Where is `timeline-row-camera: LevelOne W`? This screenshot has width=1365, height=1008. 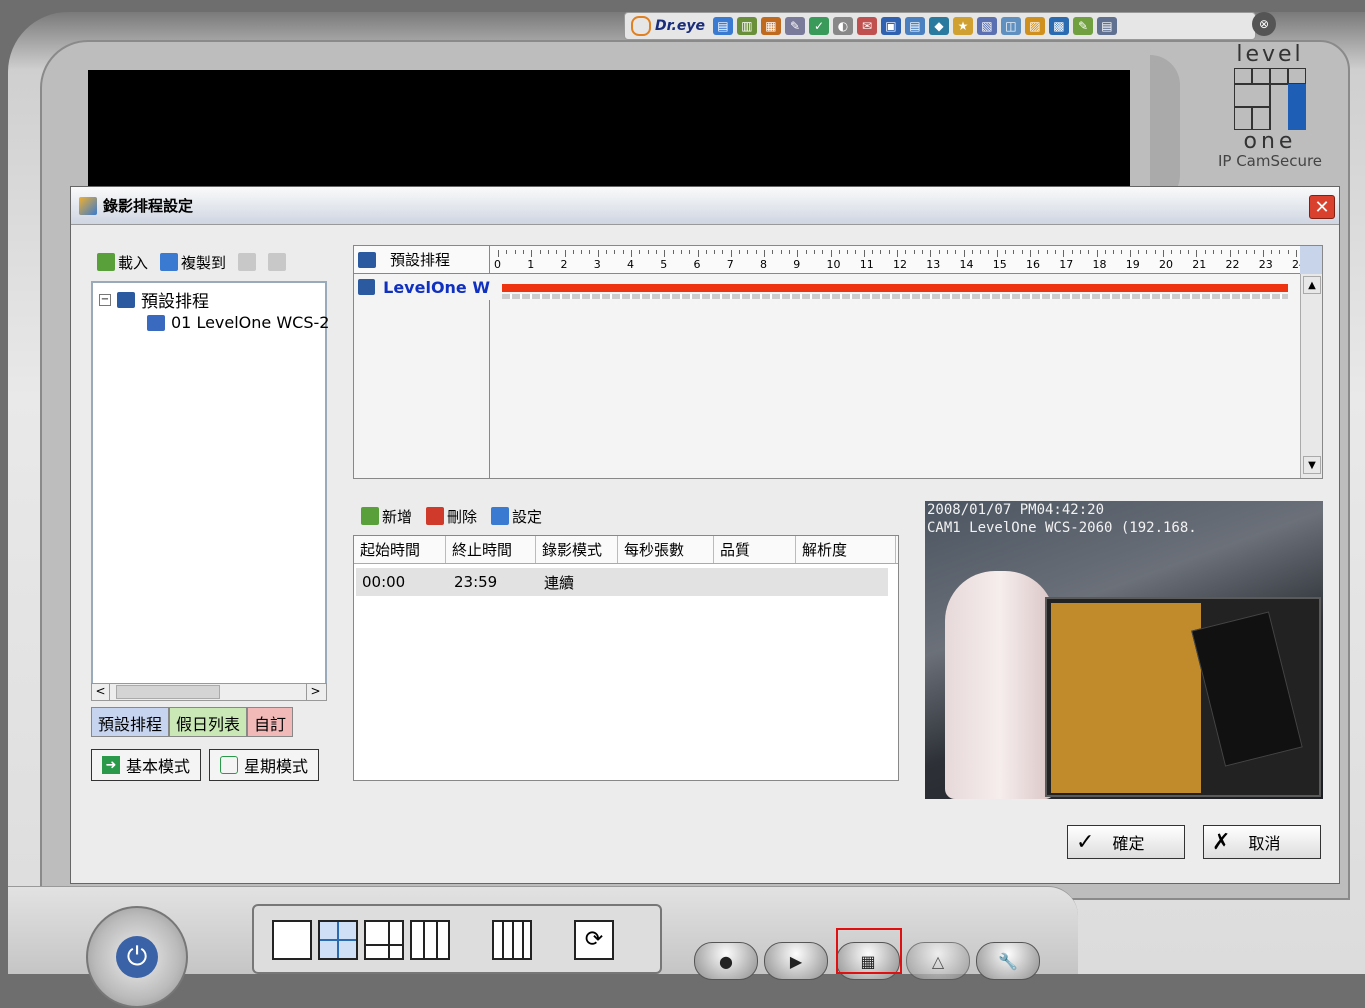 timeline-row-camera: LevelOne W is located at coordinates (422, 287).